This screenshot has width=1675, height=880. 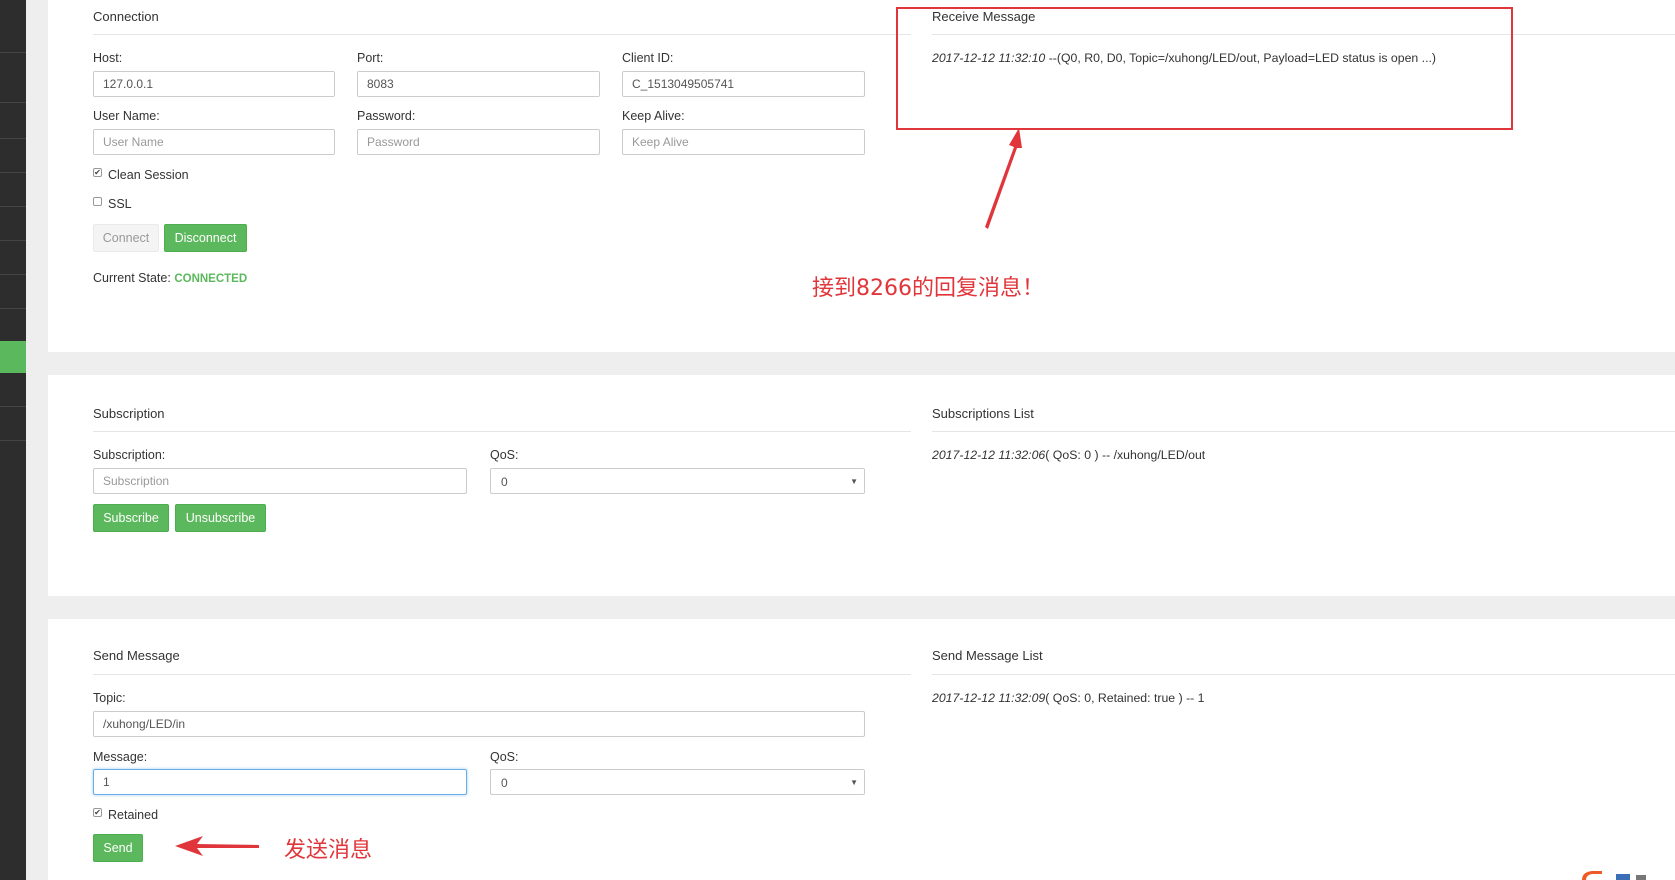 I want to click on clean-session-label: Clean Session, so click(x=148, y=175).